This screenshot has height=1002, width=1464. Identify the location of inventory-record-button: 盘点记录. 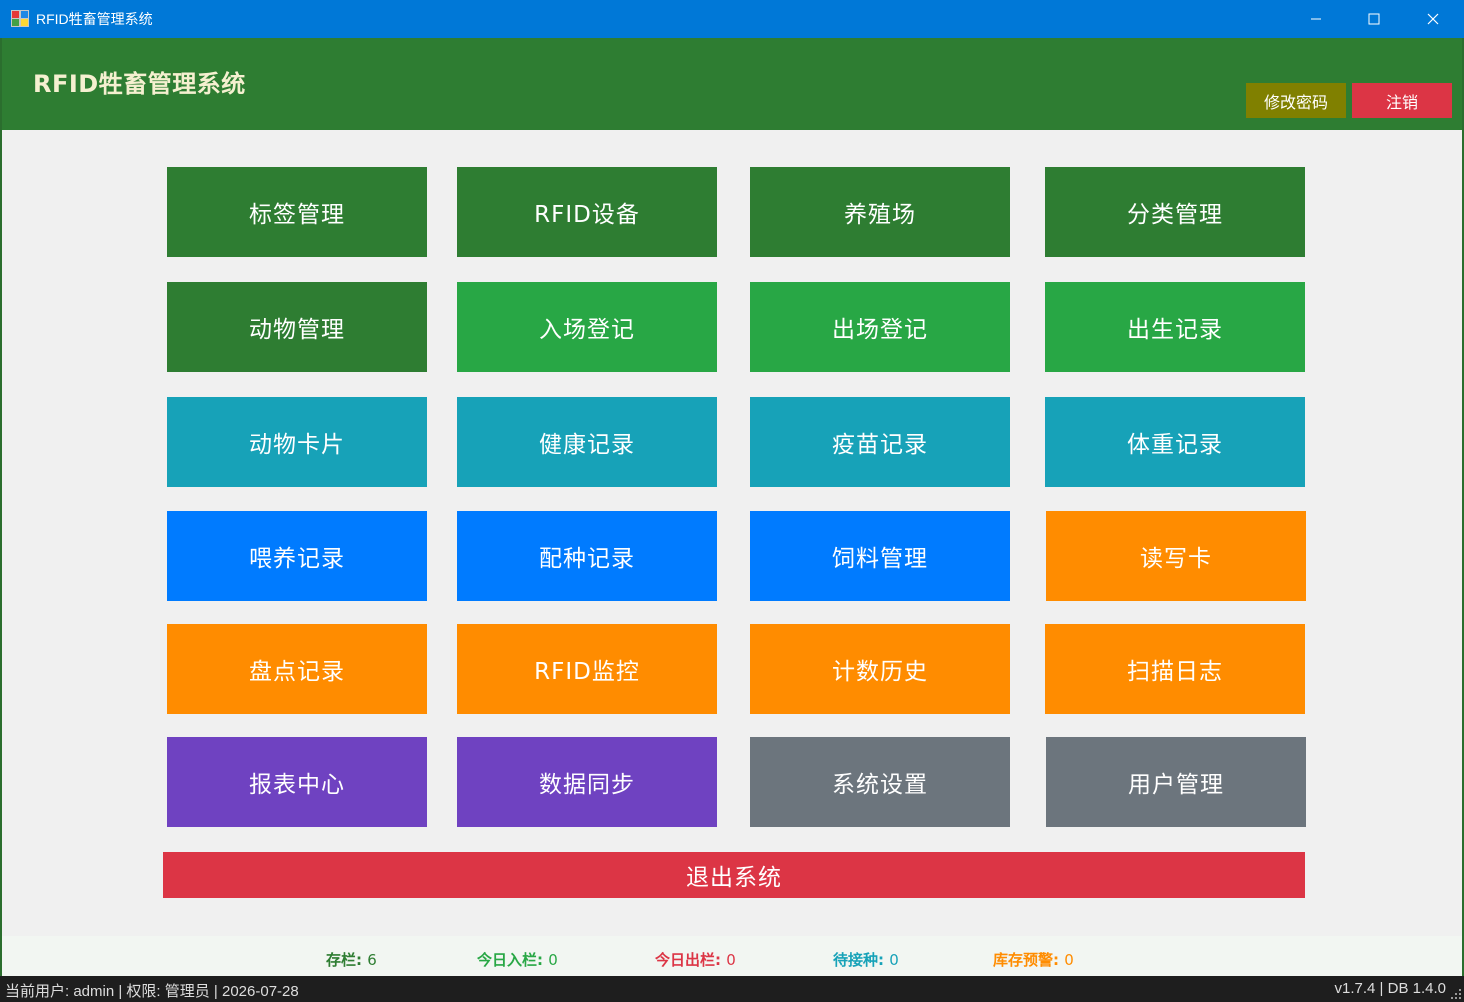
(297, 669).